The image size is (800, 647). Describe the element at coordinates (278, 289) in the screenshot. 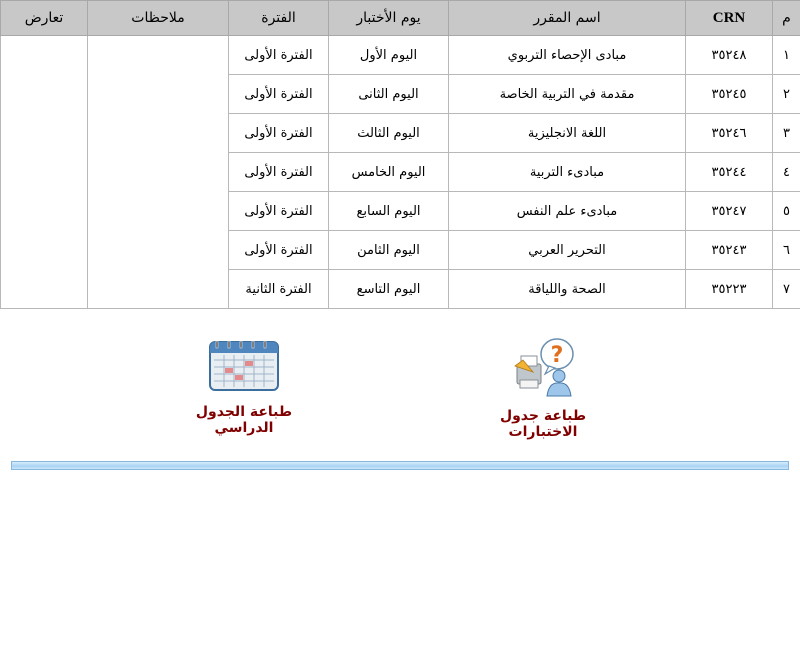

I see `row-period: الفترة الثانية` at that location.